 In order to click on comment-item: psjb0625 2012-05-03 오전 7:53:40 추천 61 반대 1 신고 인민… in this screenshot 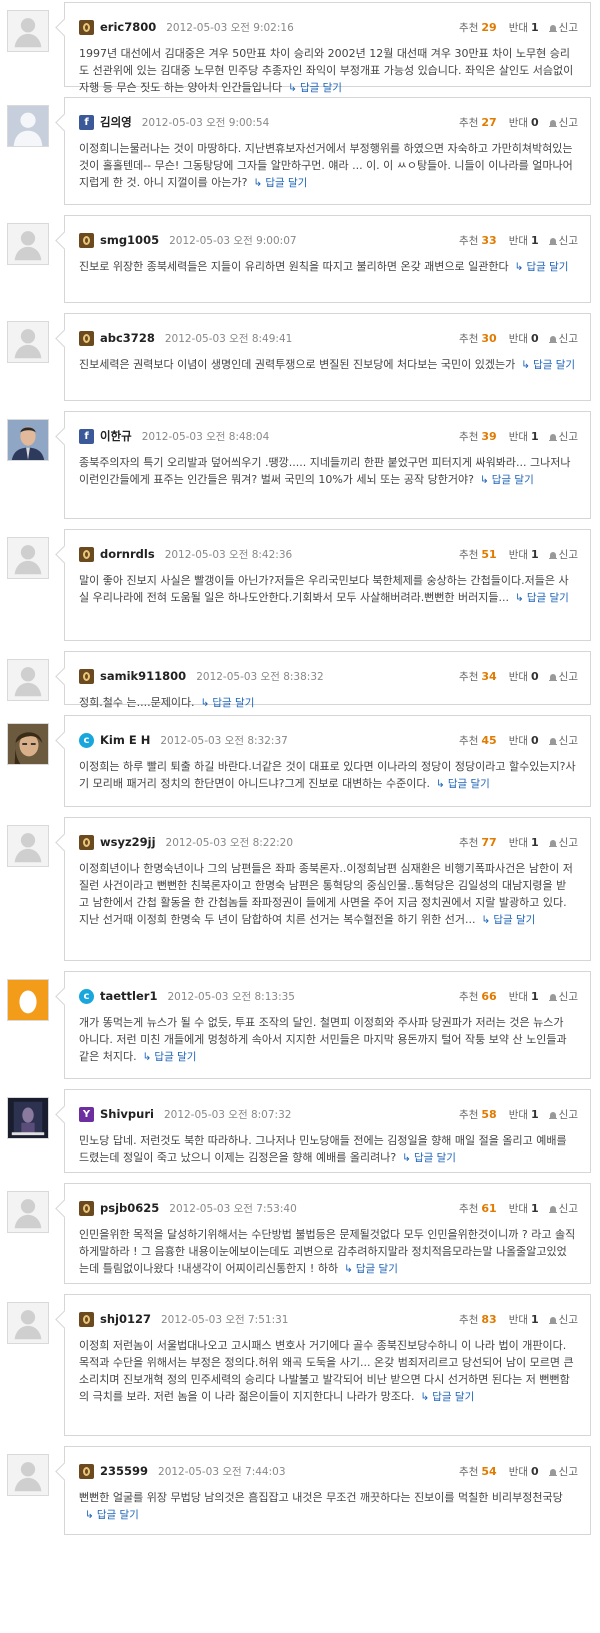, I will do `click(300, 1236)`.